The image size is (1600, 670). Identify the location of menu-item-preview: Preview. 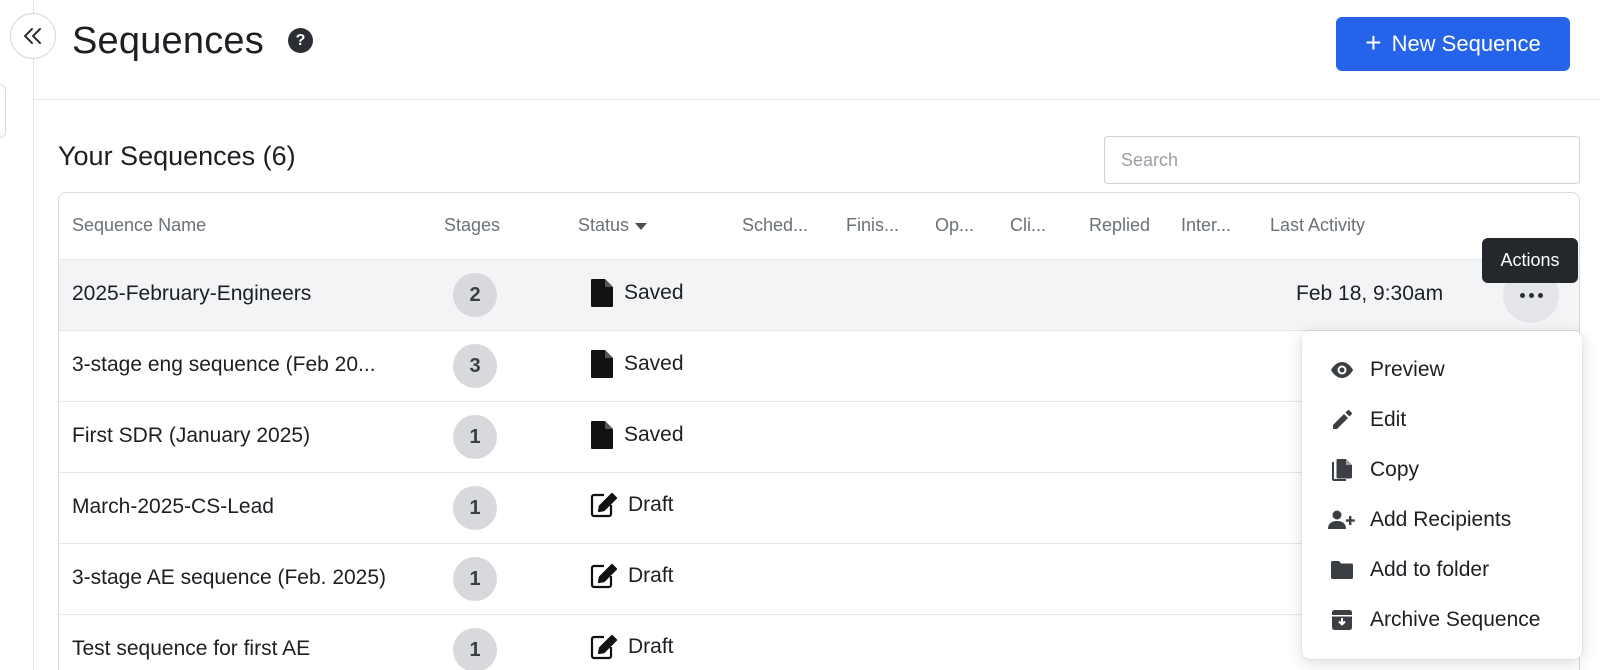
(1442, 370).